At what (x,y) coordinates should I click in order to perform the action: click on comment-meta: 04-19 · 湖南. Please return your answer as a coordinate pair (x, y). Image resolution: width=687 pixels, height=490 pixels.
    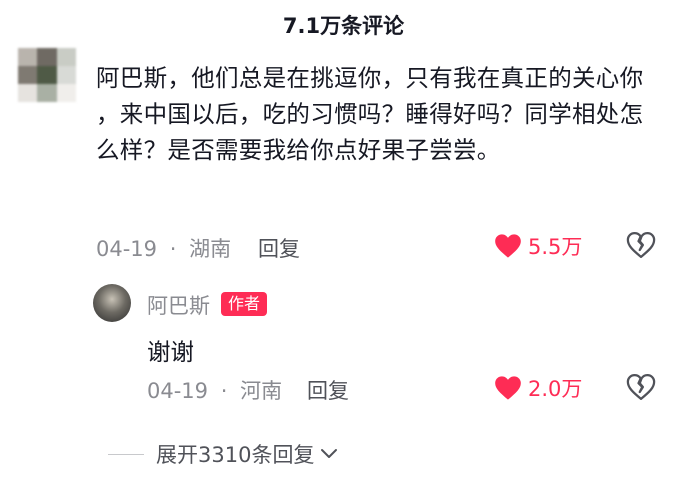
    Looking at the image, I should click on (163, 248).